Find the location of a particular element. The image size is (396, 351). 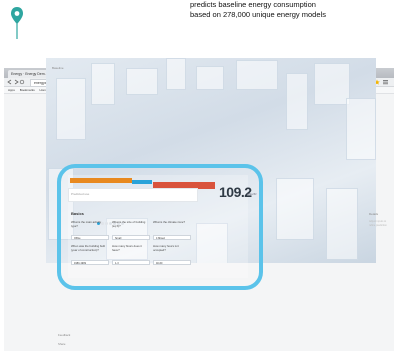

sidebar-title: Details is located at coordinates (374, 214).